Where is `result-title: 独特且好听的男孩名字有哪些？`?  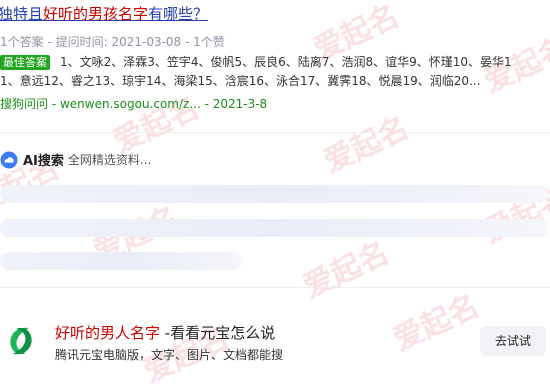 result-title: 独特且好听的男孩名字有哪些？ is located at coordinates (104, 13).